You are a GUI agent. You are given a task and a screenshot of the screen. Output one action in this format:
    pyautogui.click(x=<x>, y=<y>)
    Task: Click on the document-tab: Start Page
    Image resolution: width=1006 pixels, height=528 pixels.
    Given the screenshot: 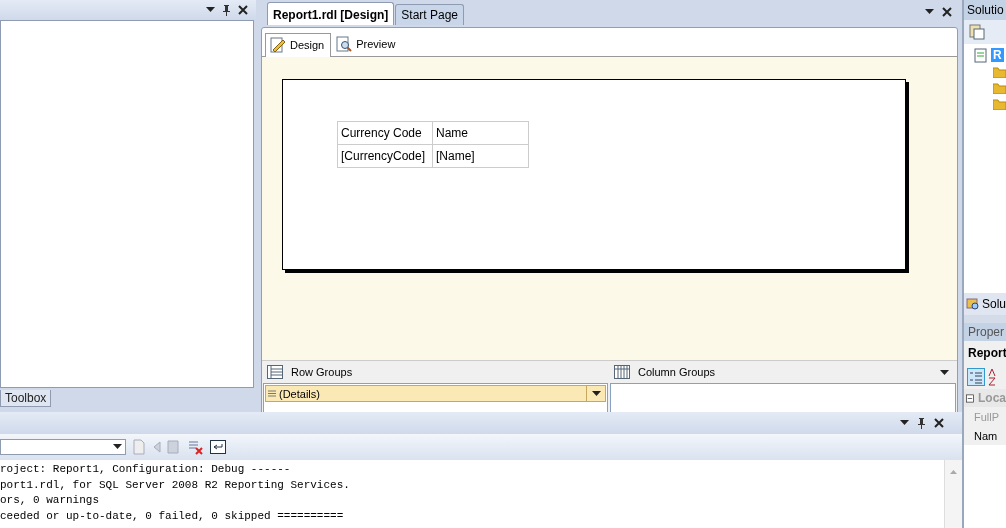 What is the action you would take?
    pyautogui.click(x=430, y=14)
    